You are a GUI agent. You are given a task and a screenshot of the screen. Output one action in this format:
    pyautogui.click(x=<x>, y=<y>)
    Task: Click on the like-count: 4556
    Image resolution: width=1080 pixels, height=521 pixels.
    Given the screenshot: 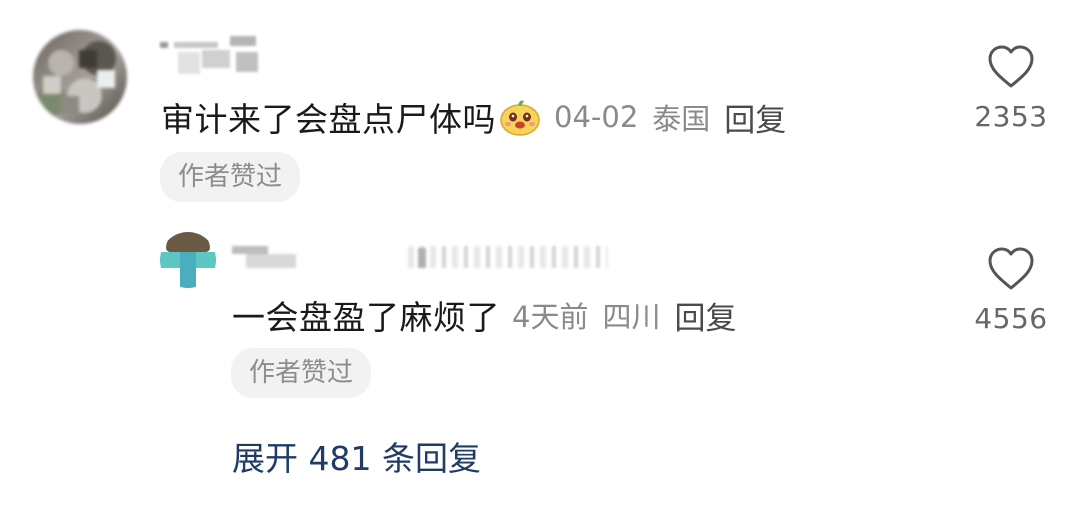 What is the action you would take?
    pyautogui.click(x=1011, y=318)
    